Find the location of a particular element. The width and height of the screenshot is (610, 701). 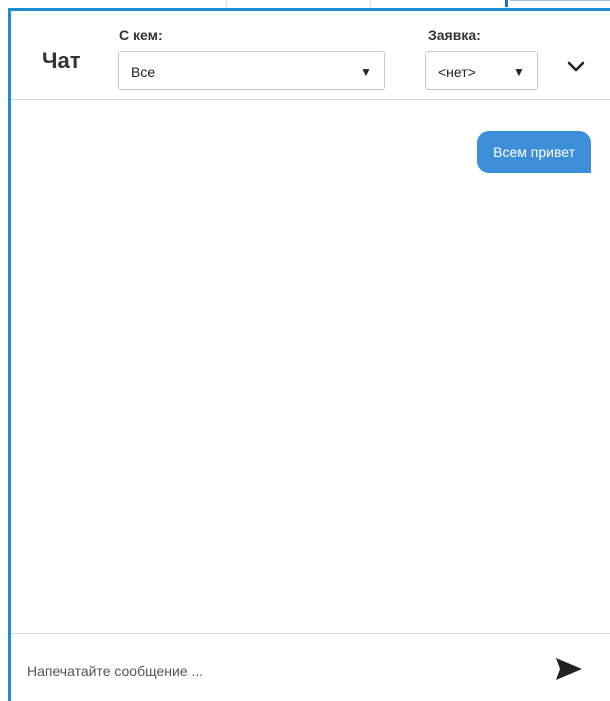

chat-title: Чат is located at coordinates (61, 60).